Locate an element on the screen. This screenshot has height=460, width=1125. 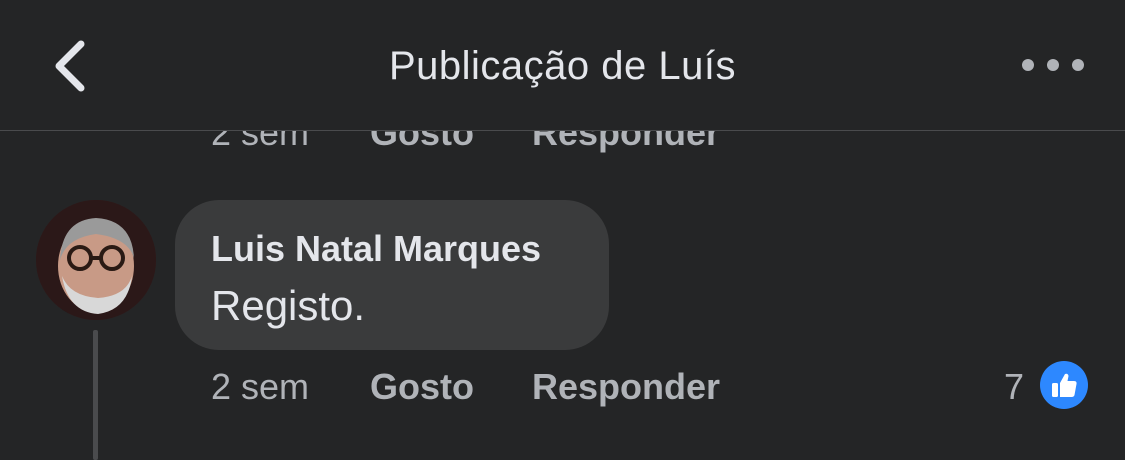
comment-author: Luis Natal Marques is located at coordinates (376, 249).